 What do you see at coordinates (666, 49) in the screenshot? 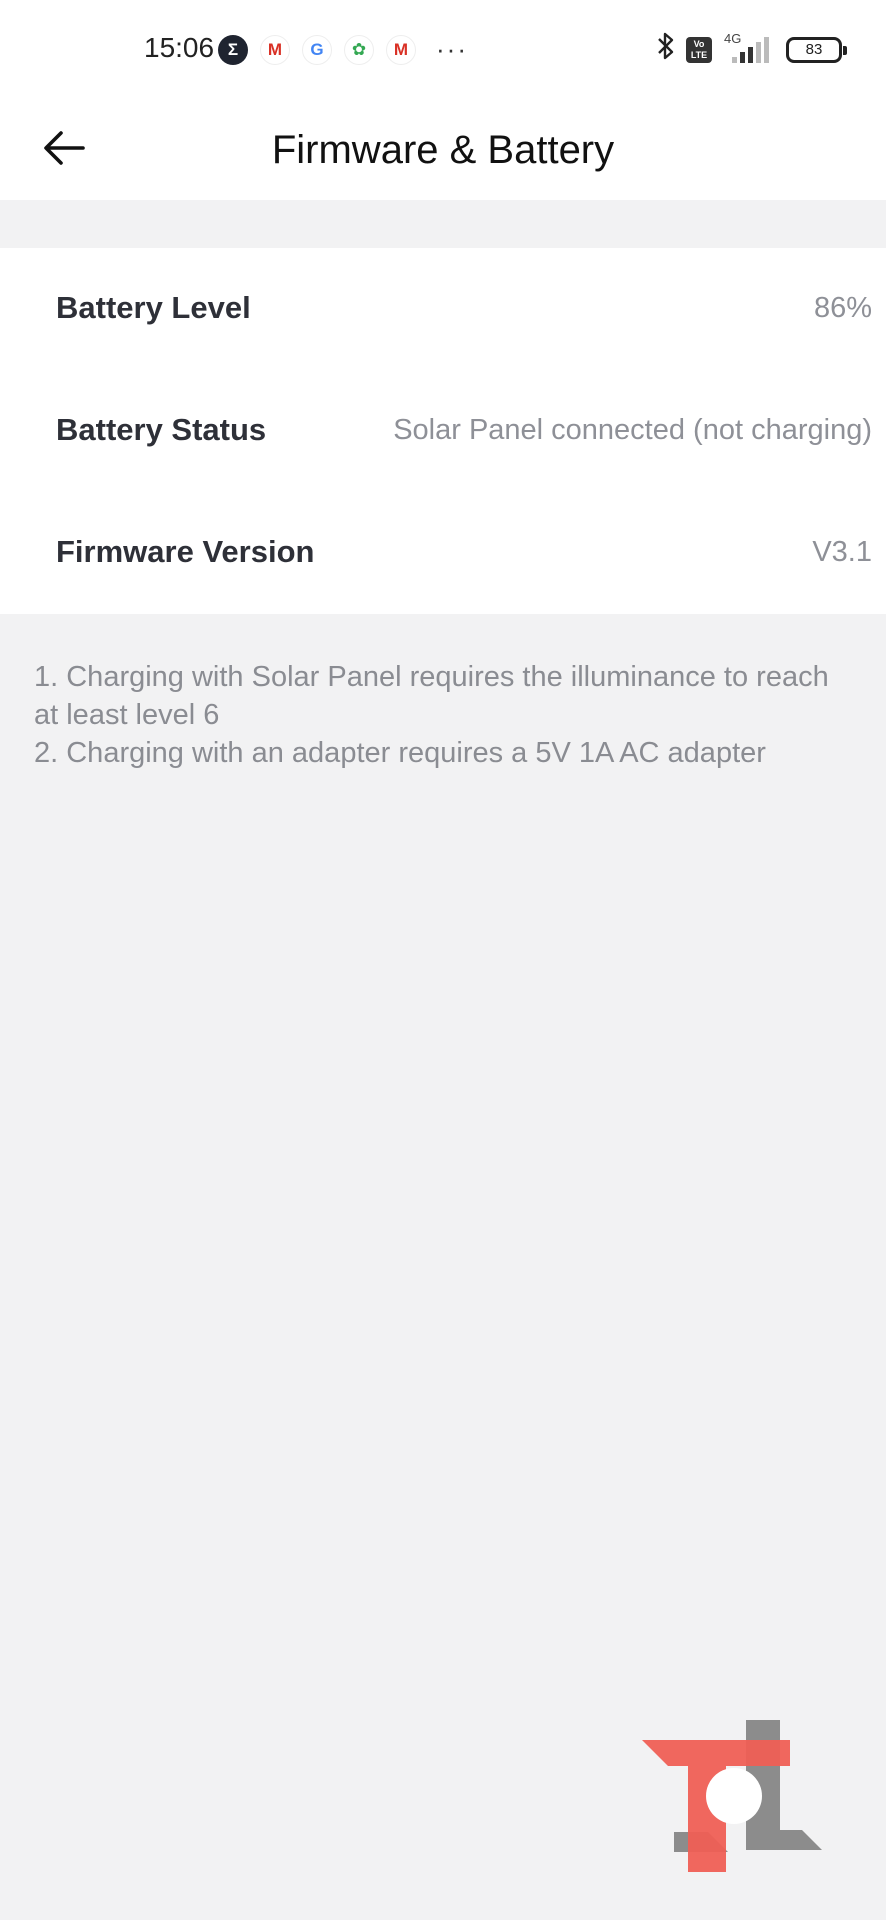
I see `bluetooth-icon` at bounding box center [666, 49].